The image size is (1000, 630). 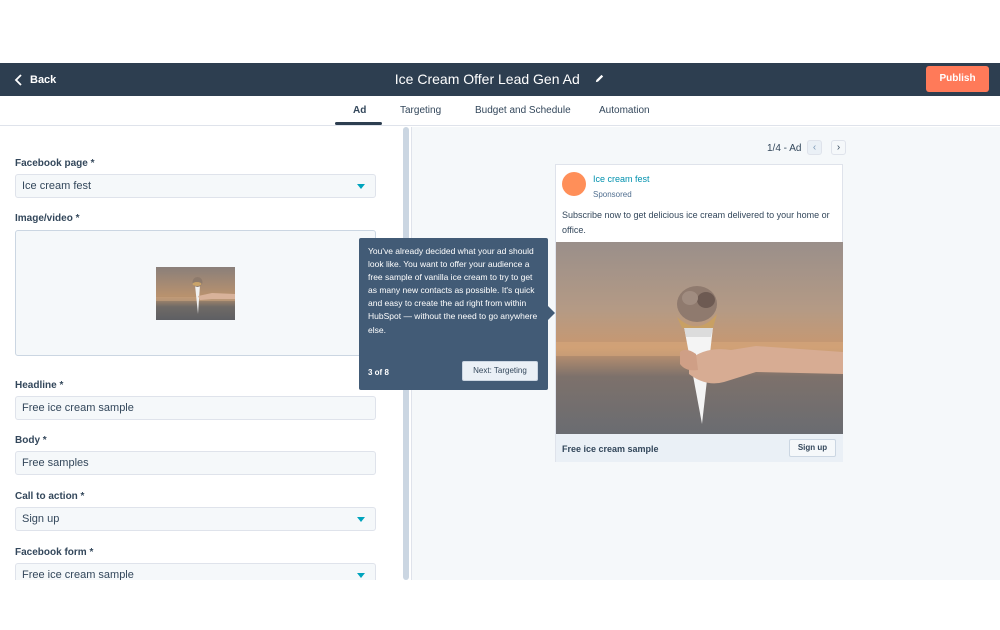 What do you see at coordinates (41, 519) in the screenshot?
I see `call-to-action-value: Sign up` at bounding box center [41, 519].